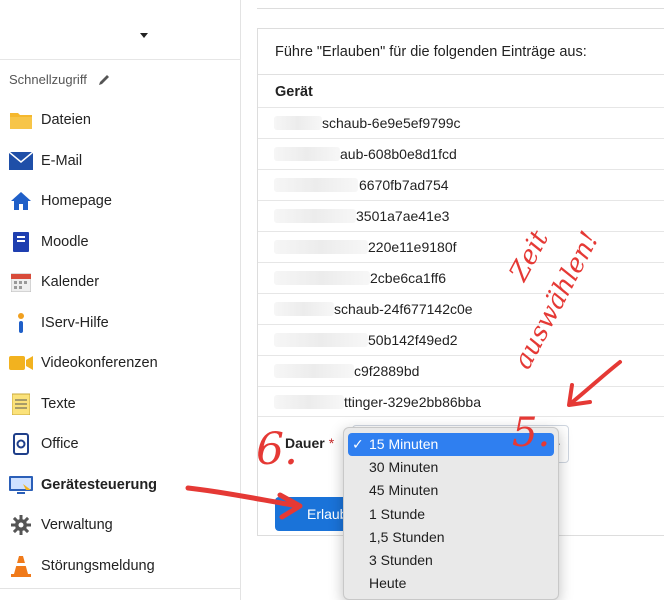 This screenshot has width=664, height=600. Describe the element at coordinates (595, 383) in the screenshot. I see `arrow-to-select-icon` at that location.